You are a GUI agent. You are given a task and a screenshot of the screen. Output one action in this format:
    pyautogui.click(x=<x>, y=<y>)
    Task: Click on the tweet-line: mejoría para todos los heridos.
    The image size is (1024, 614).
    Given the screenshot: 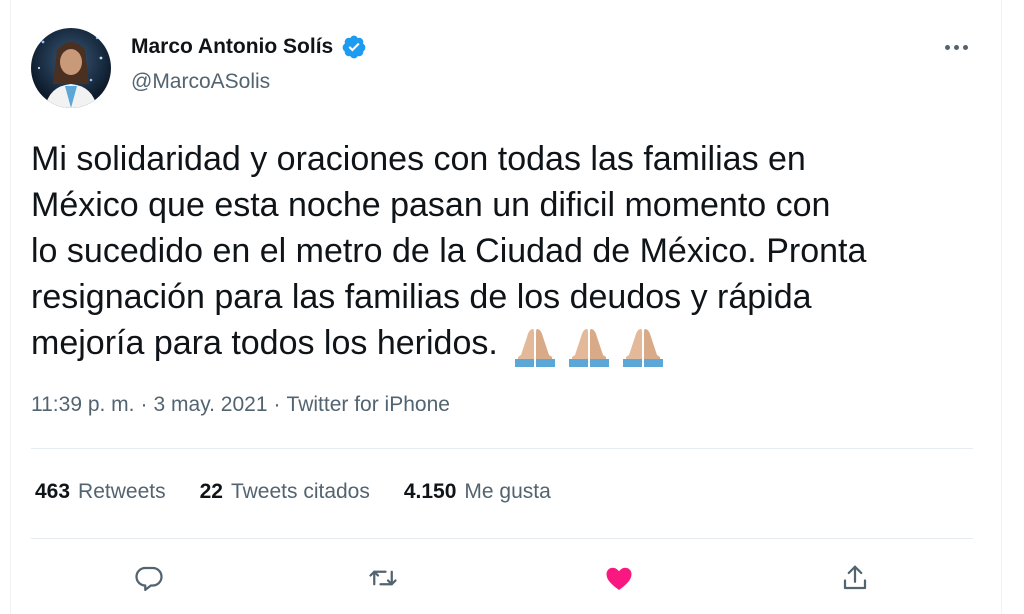 What is the action you would take?
    pyautogui.click(x=264, y=343)
    